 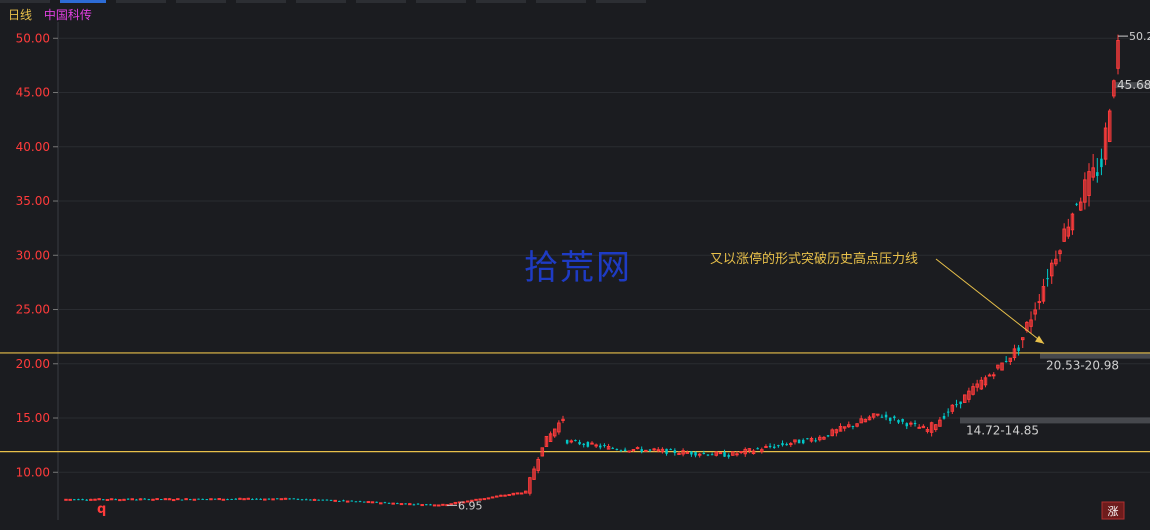 I want to click on annotation-text: 又以涨停的形式突破历史高点压力线, so click(x=814, y=259).